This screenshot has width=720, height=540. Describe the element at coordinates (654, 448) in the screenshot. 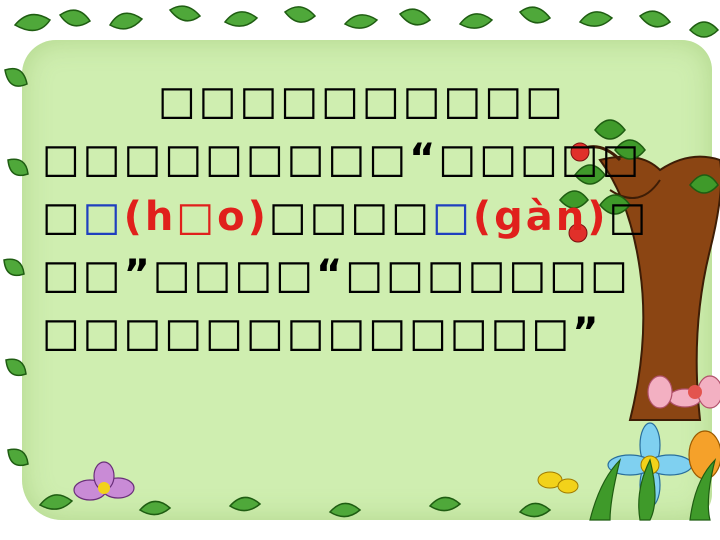

I see `flower-cluster-icon` at that location.